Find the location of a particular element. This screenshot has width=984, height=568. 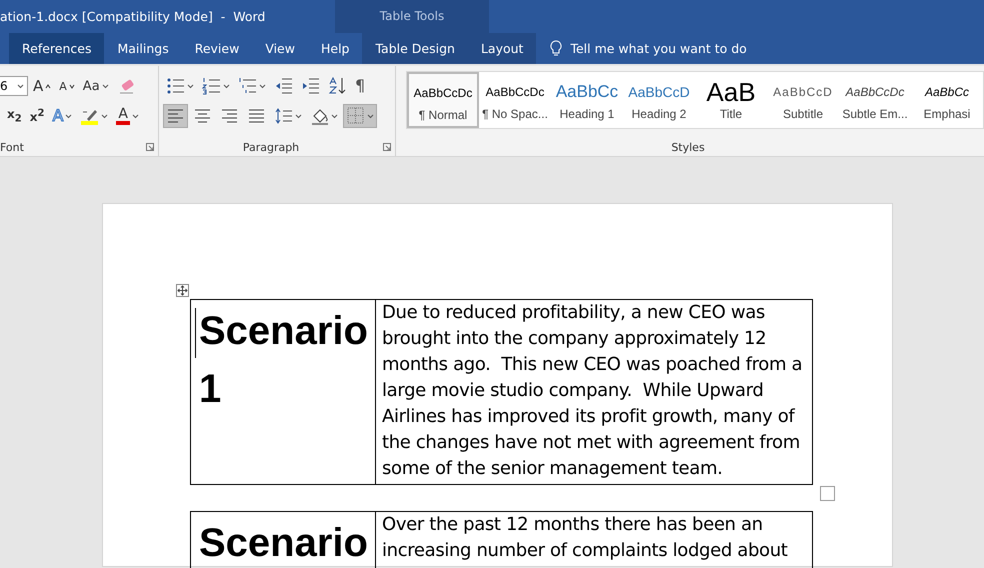

borders-icon is located at coordinates (355, 116).